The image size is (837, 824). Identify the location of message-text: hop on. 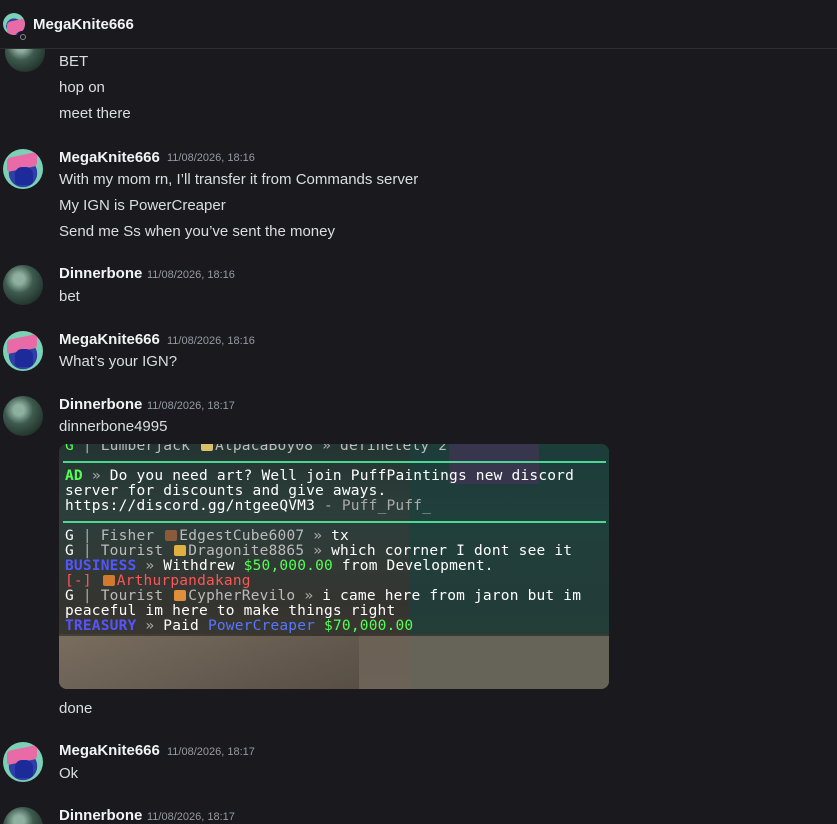
(82, 87).